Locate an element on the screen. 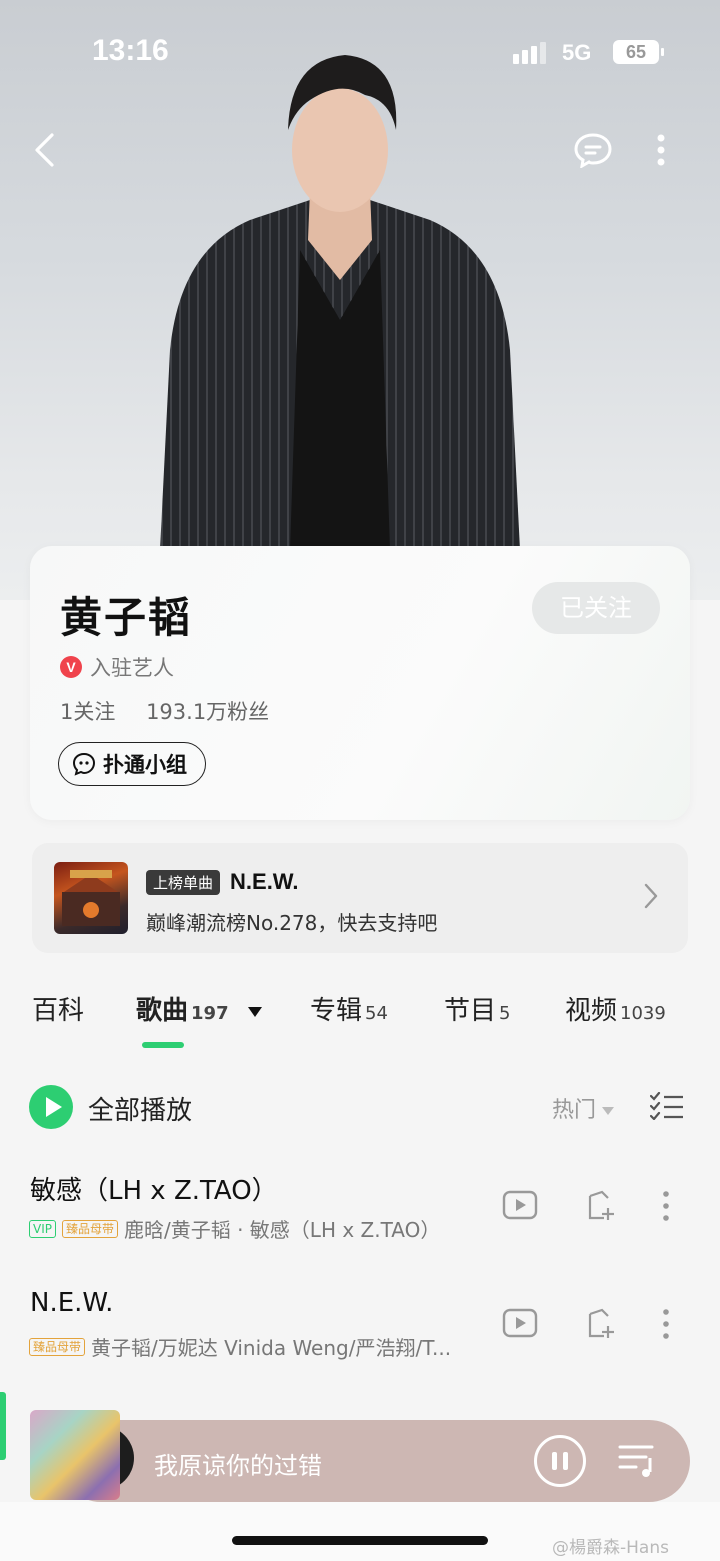  album-cover is located at coordinates (91, 898).